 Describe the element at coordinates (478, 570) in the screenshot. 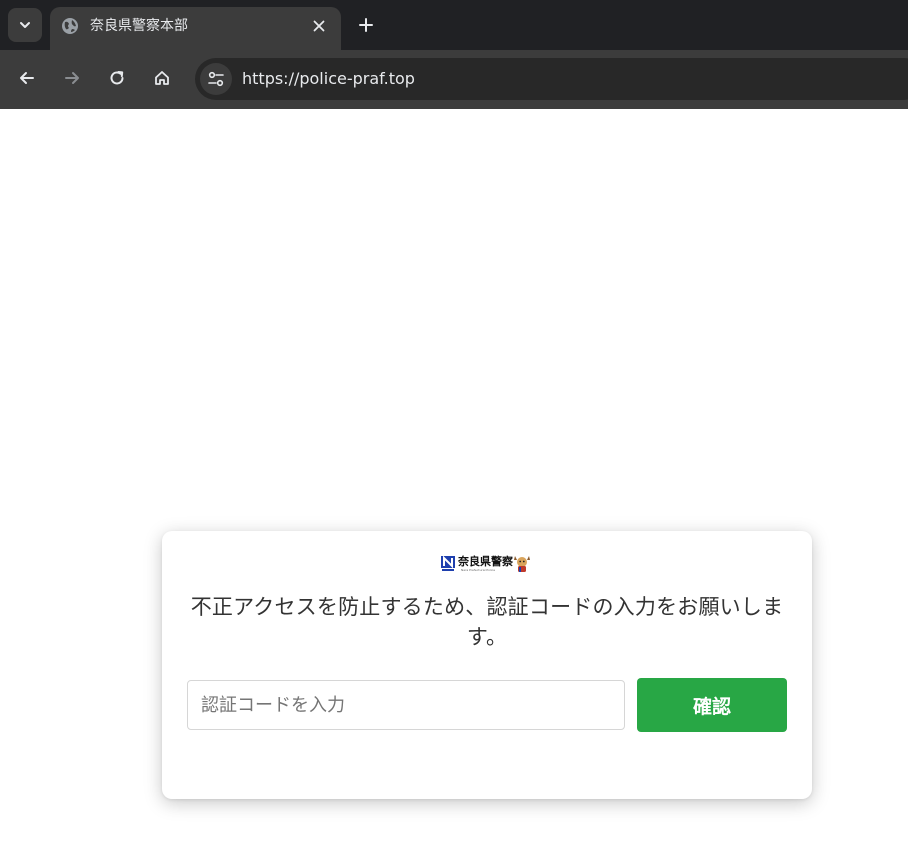

I see `logo-subtitle: Nara Prefectural Police` at that location.